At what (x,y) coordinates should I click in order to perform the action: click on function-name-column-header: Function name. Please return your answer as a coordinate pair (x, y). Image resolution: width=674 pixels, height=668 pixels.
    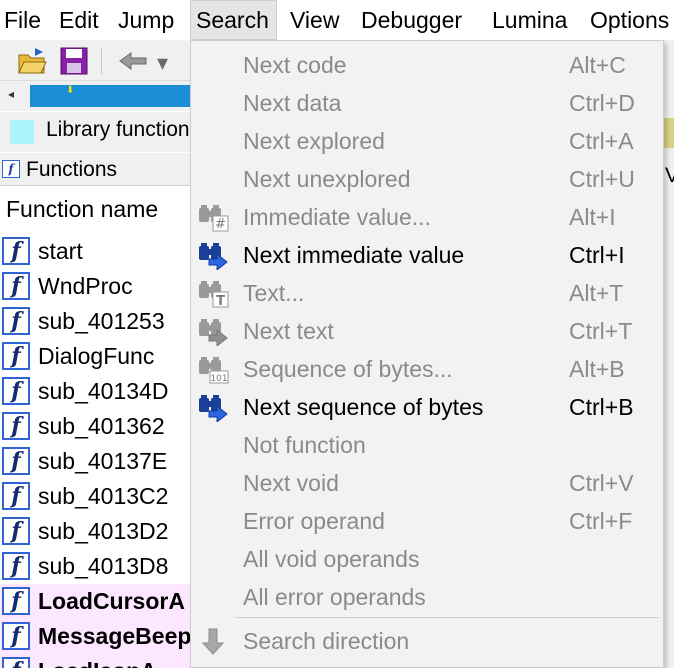
    Looking at the image, I should click on (82, 209).